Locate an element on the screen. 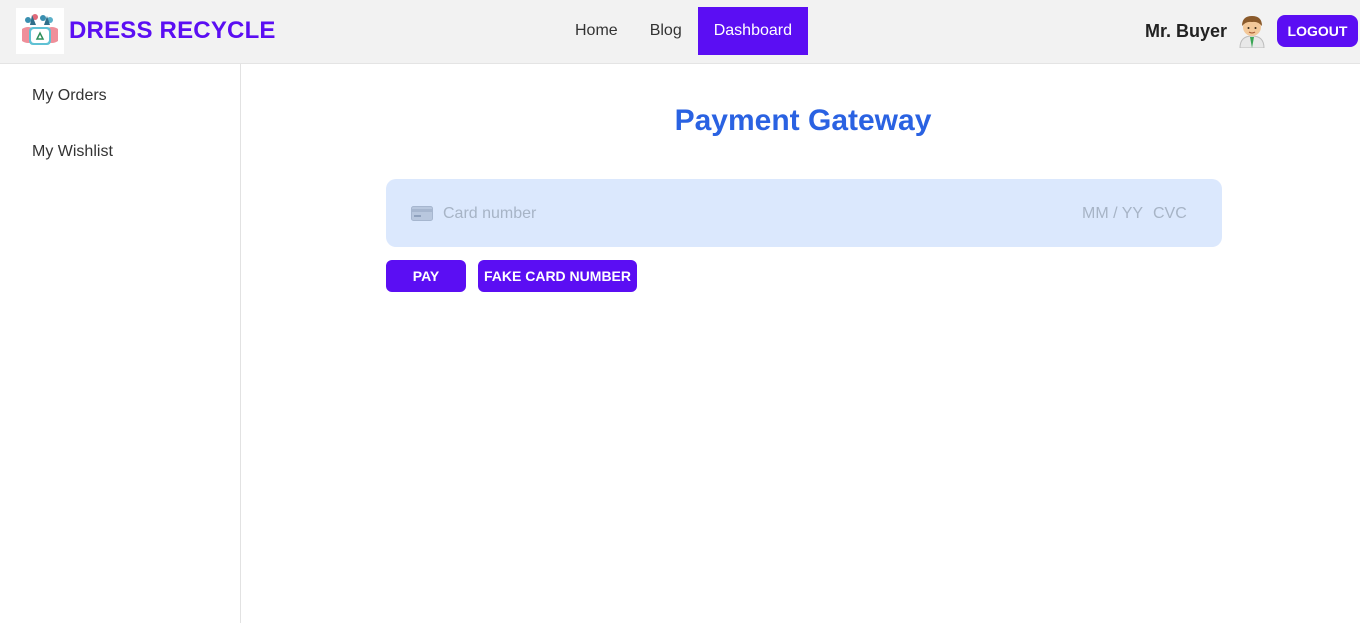 This screenshot has height=623, width=1360. user-area: Mr. Buyer LOGOUT is located at coordinates (1251, 31).